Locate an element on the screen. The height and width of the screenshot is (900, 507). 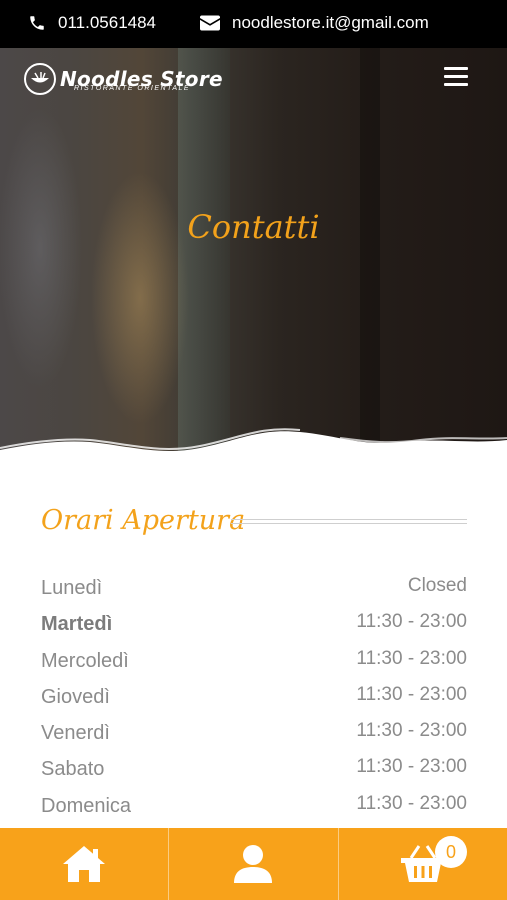
title-divider is located at coordinates (349, 521).